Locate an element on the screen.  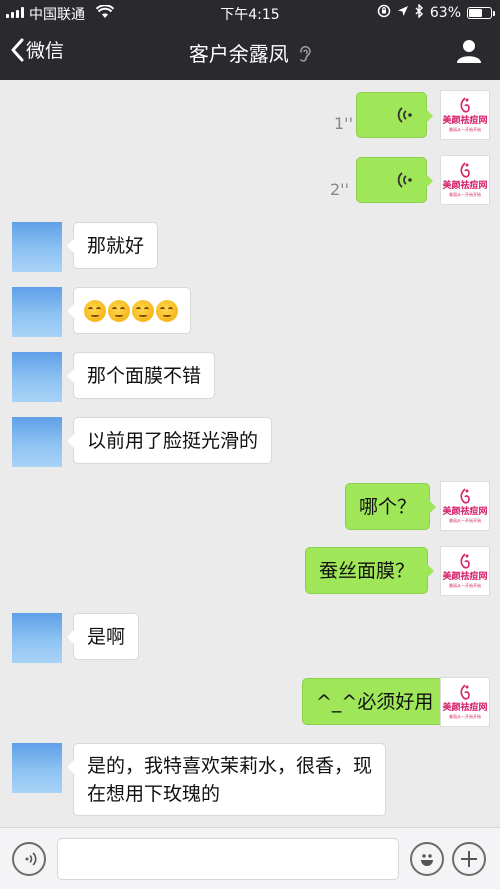
emoji-icon is located at coordinates (427, 859).